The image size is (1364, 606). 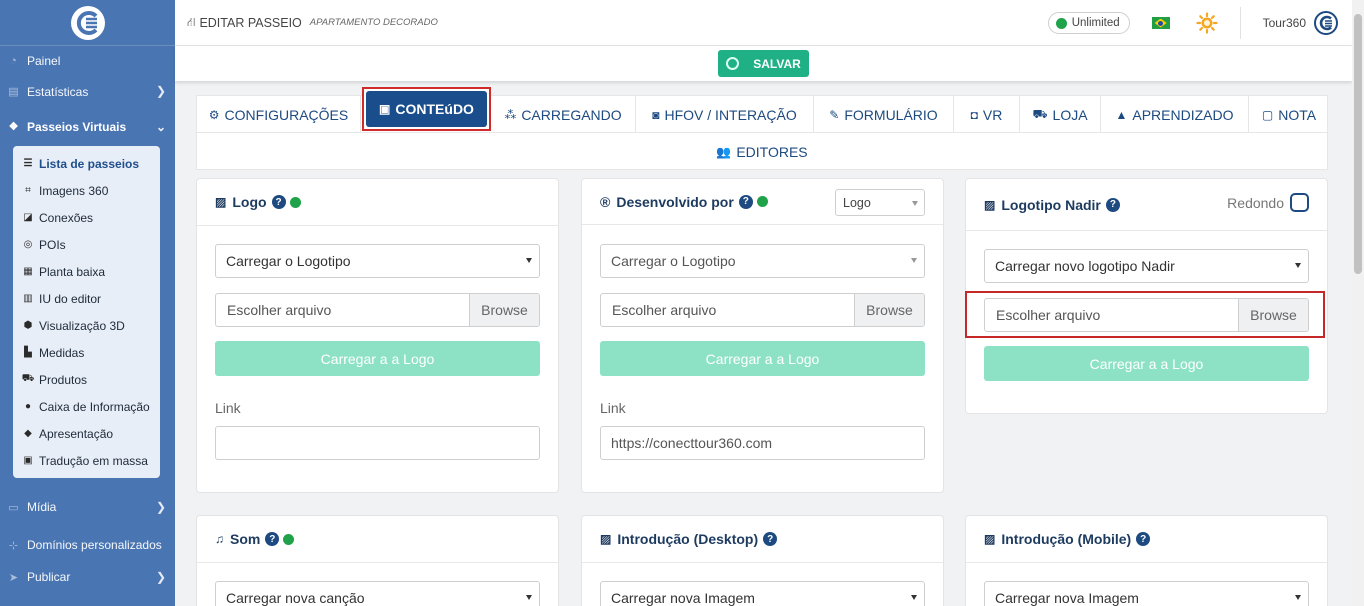 I want to click on nav-midia: ▭ Mídia ❯, so click(x=87, y=507).